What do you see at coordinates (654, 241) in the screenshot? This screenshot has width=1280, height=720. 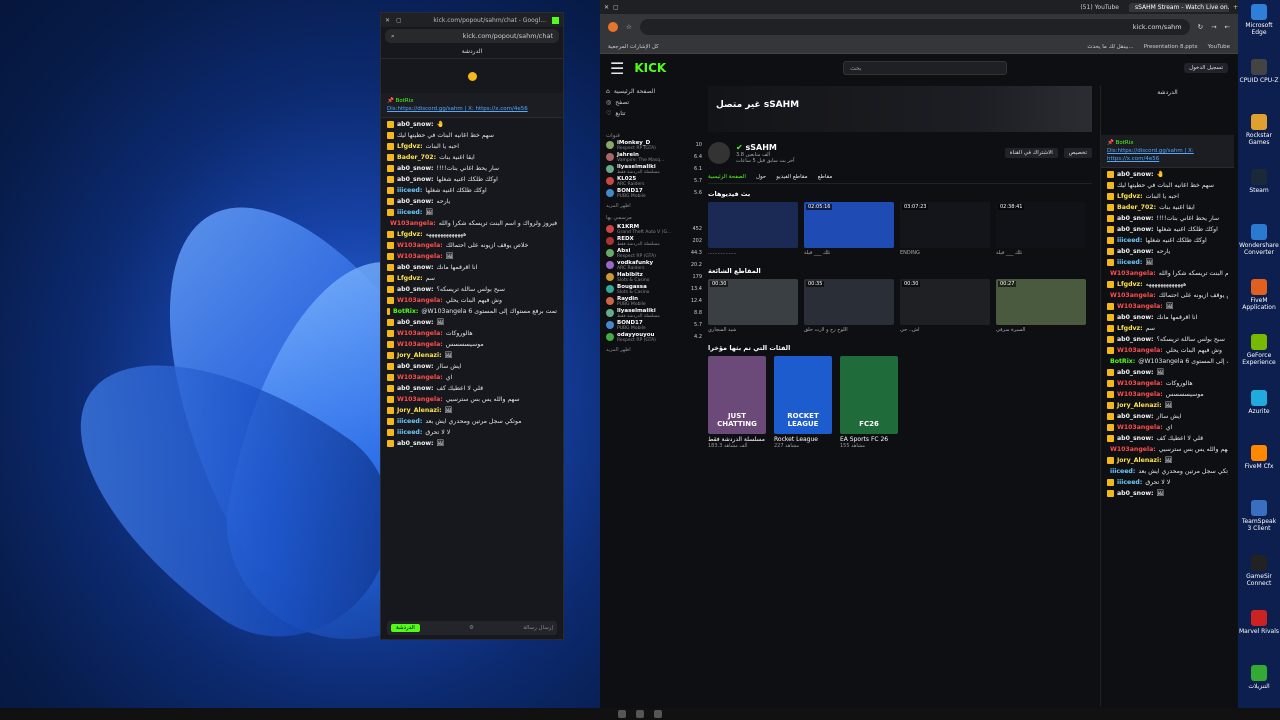 I see `sidebar-channel: REDX مسلسلة الدردشة فقط 202` at bounding box center [654, 241].